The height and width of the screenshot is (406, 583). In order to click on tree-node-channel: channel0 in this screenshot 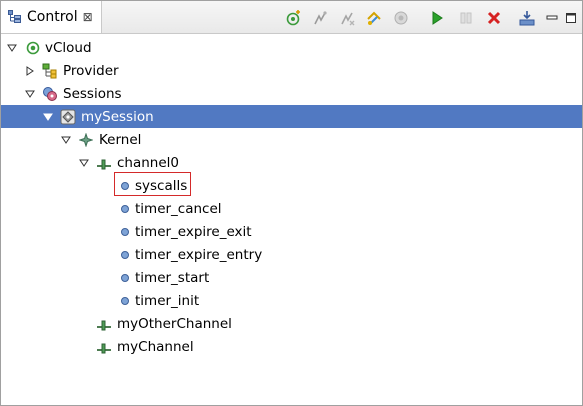, I will do `click(291, 162)`.